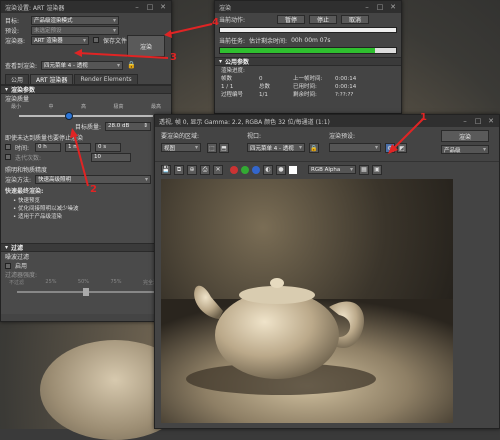 Image resolution: width=500 pixels, height=440 pixels. Describe the element at coordinates (78, 53) in the screenshot. I see `arrow-3-head` at that location.